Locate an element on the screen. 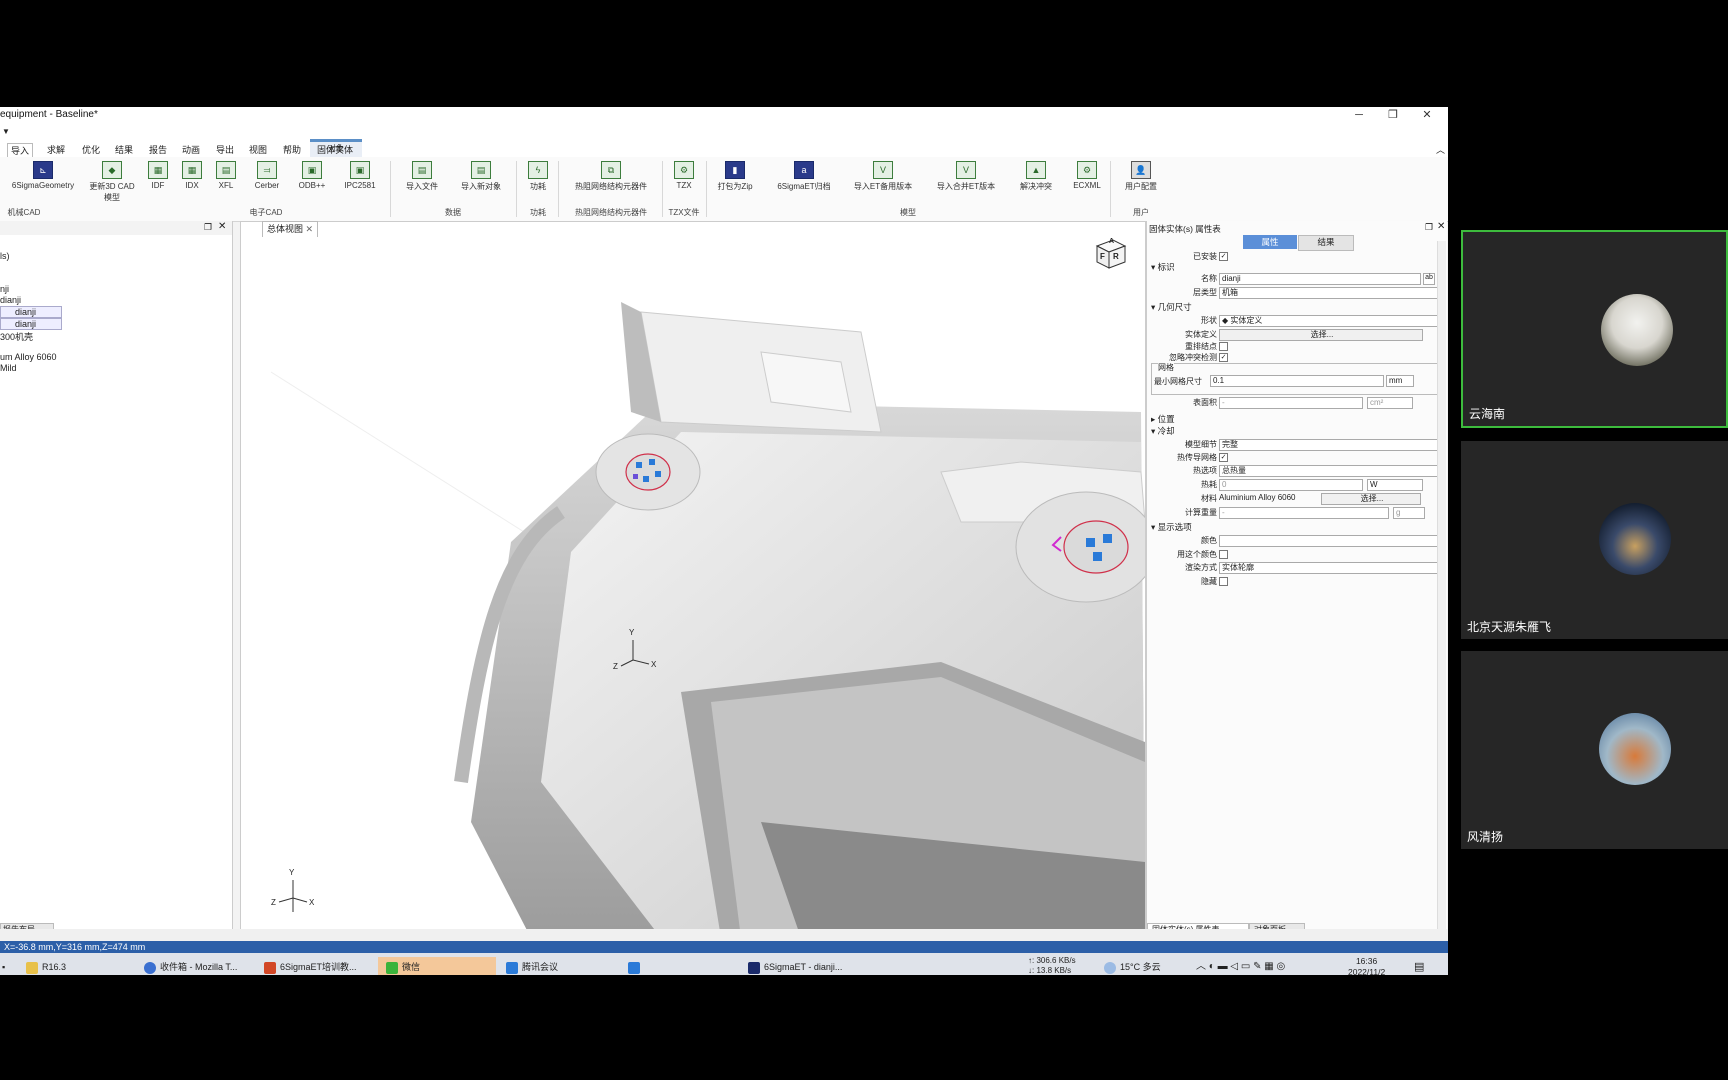 The width and height of the screenshot is (1728, 1080). tree-item: um Alloy 6060 is located at coordinates (28, 357).